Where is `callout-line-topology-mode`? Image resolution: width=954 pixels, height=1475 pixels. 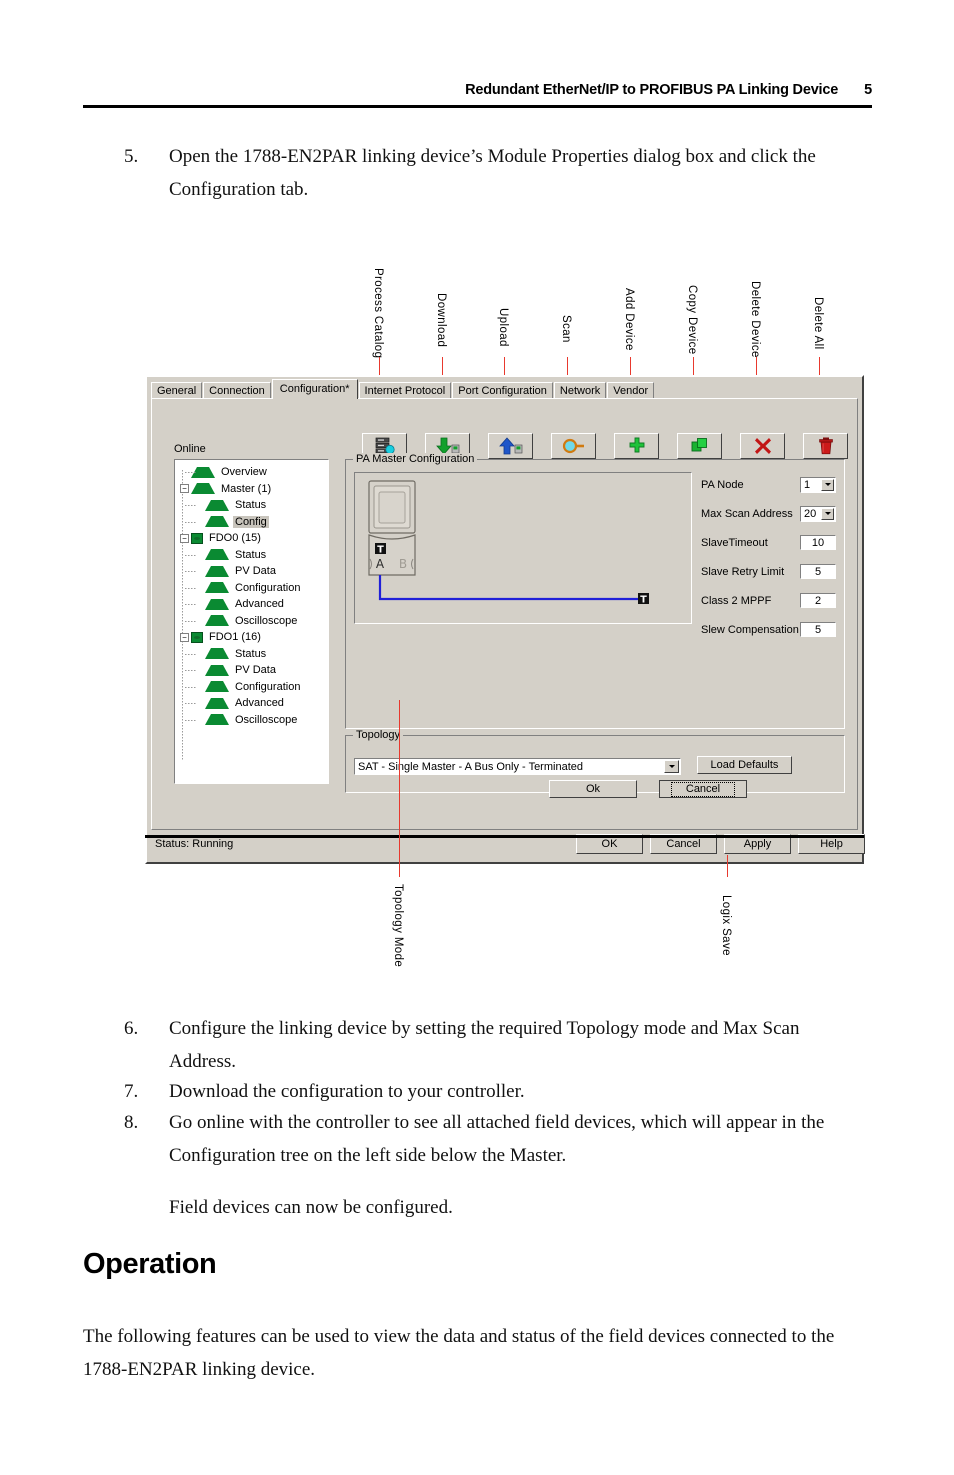 callout-line-topology-mode is located at coordinates (400, 788).